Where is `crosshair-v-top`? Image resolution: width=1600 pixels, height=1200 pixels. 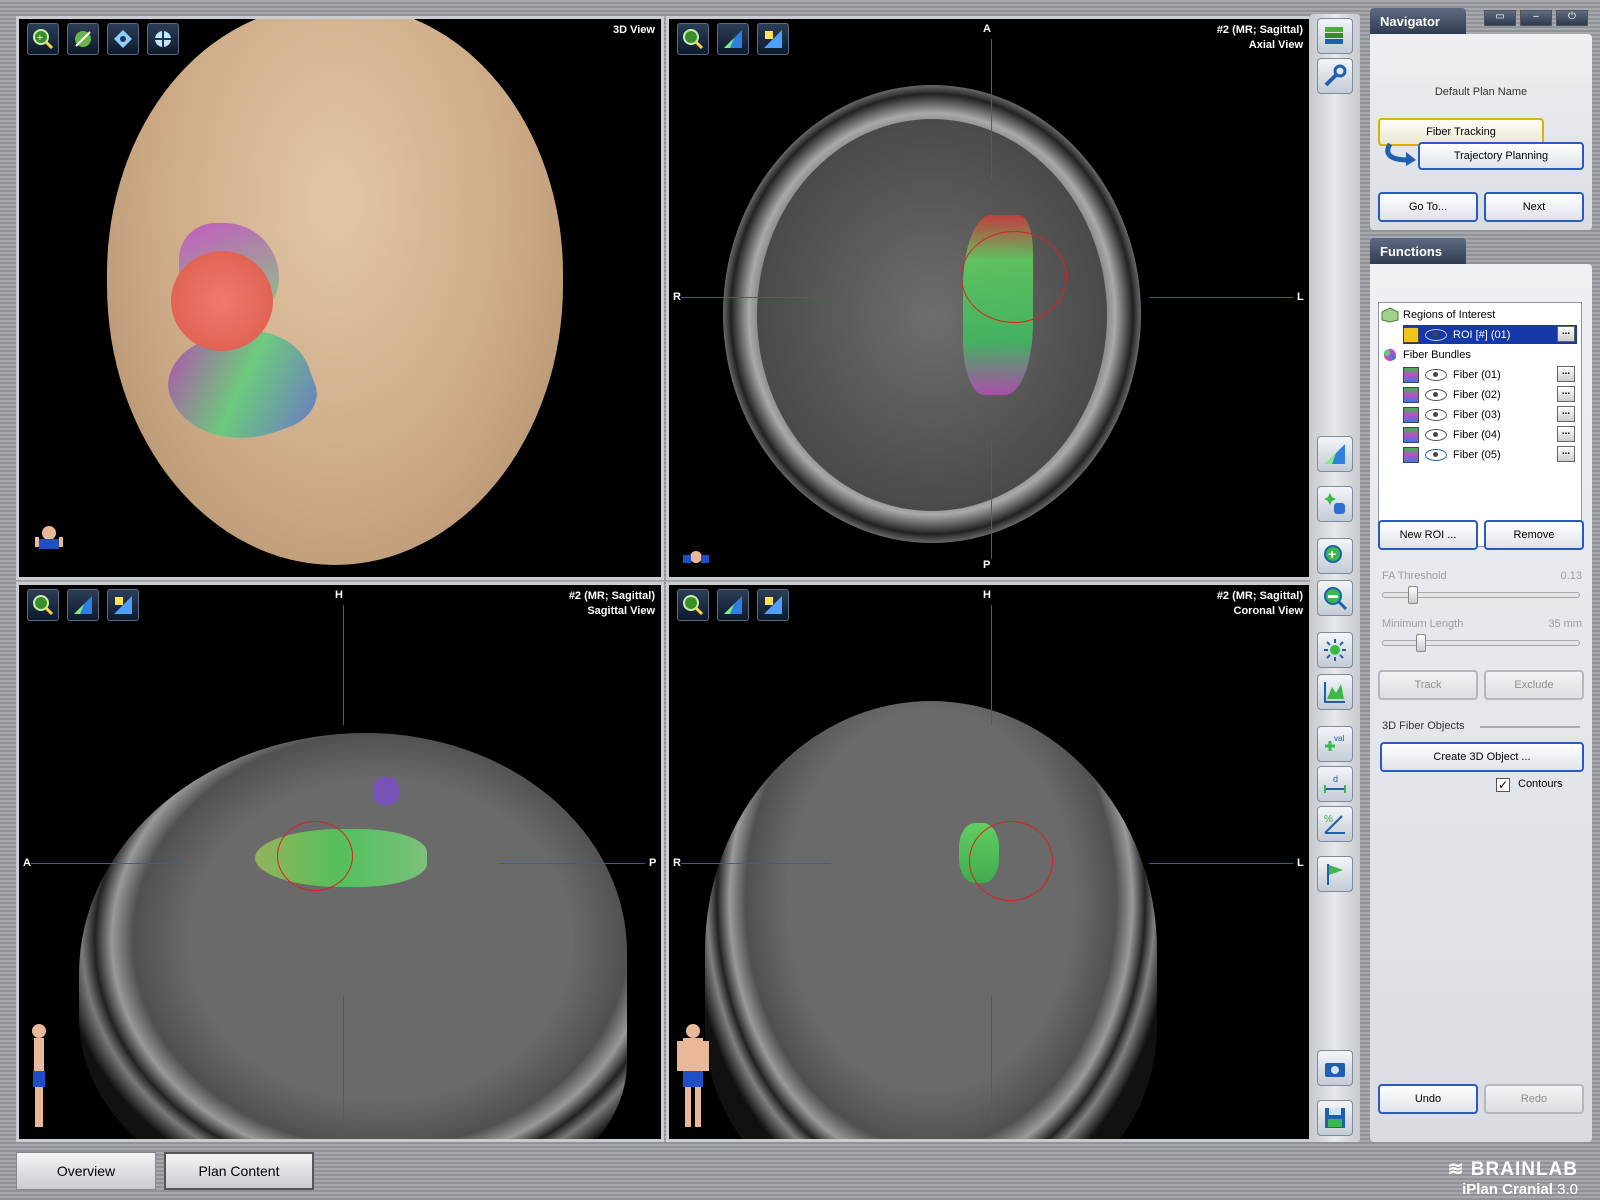 crosshair-v-top is located at coordinates (991, 665).